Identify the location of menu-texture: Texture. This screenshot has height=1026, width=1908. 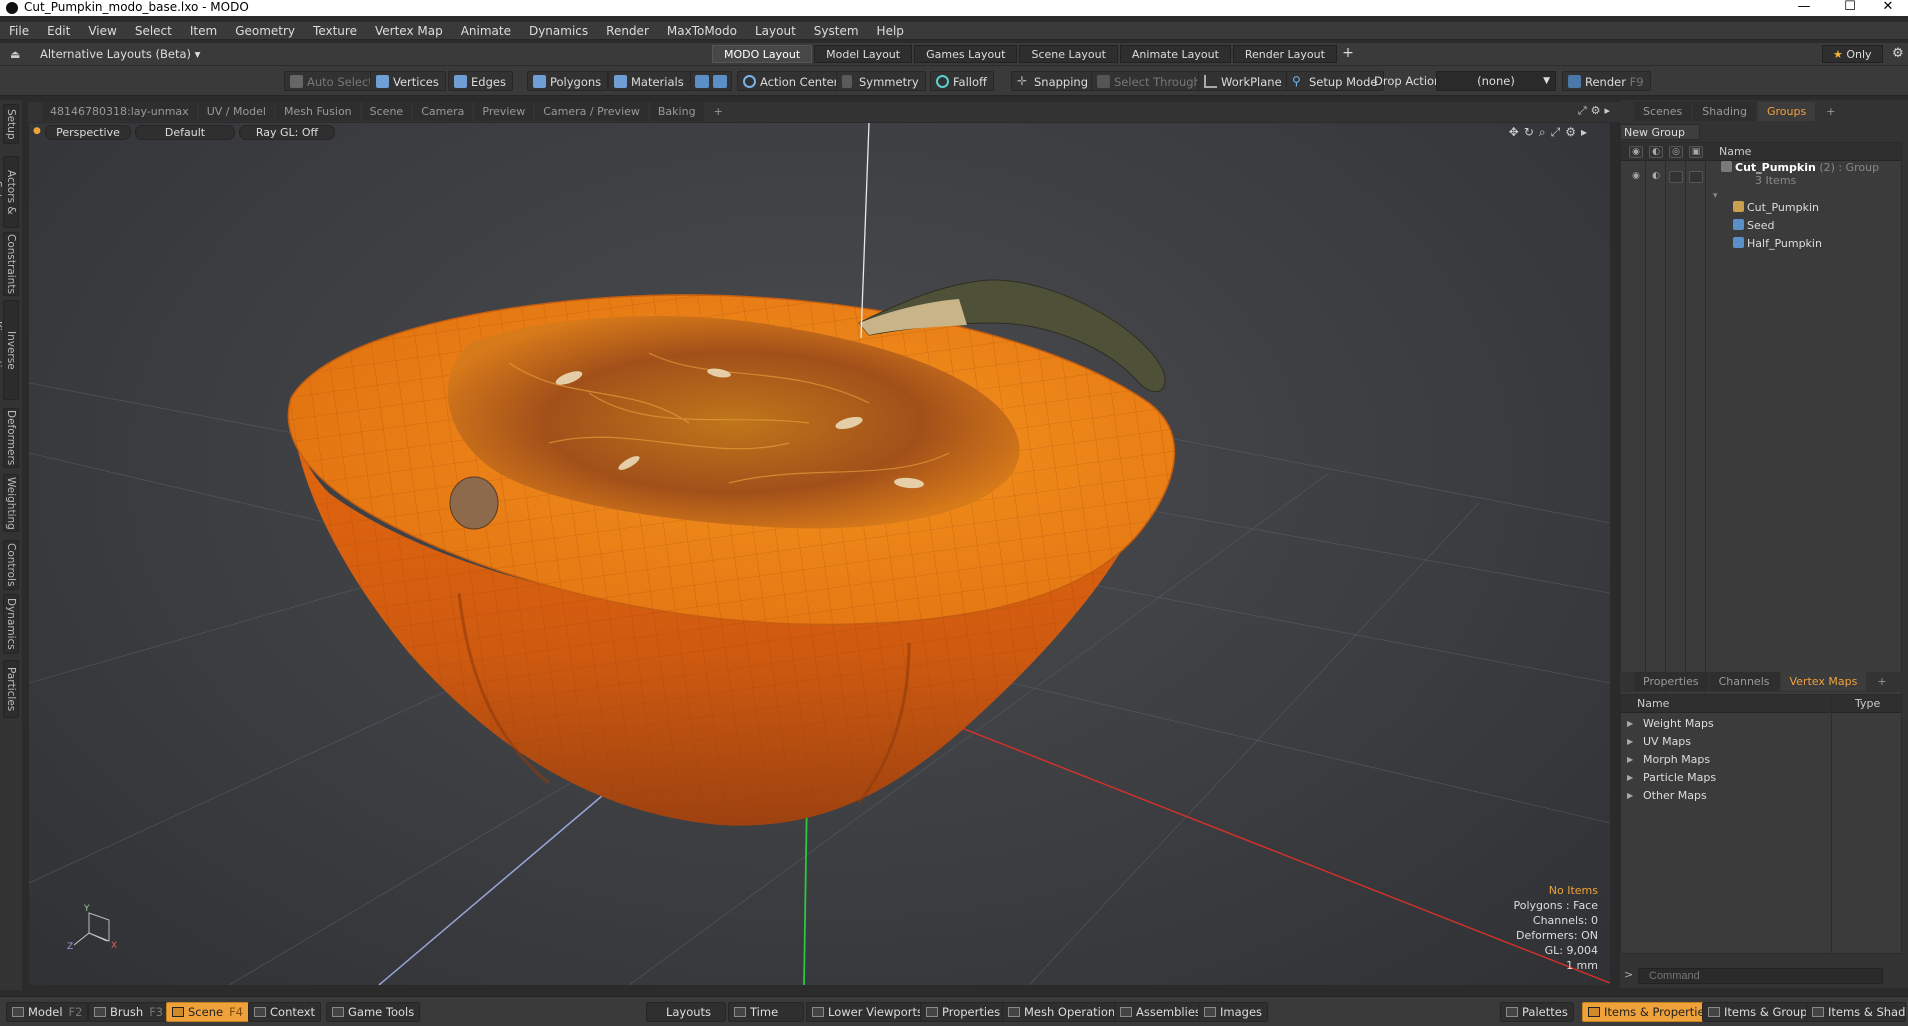
(335, 31).